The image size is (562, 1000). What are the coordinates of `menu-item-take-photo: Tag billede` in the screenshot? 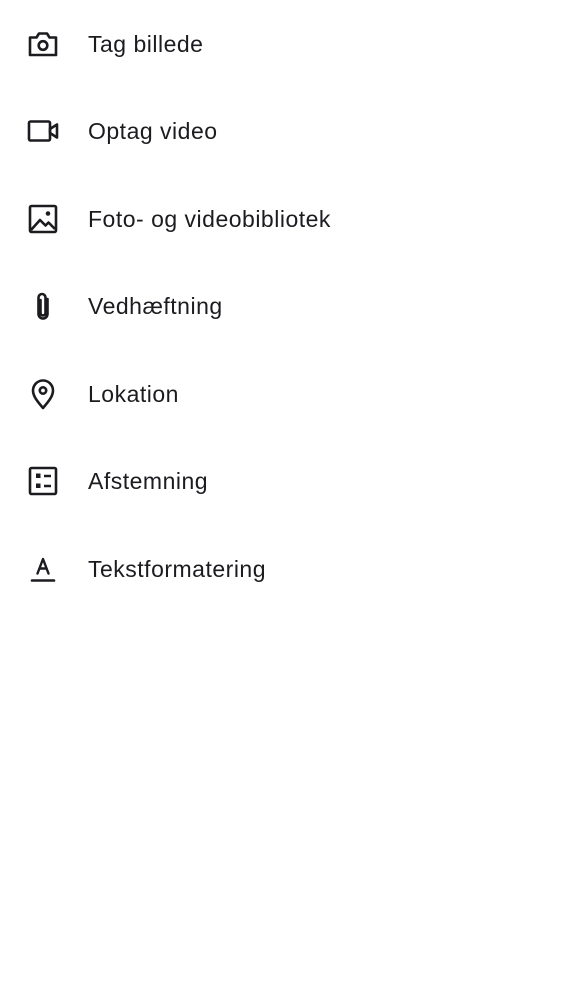 It's located at (281, 44).